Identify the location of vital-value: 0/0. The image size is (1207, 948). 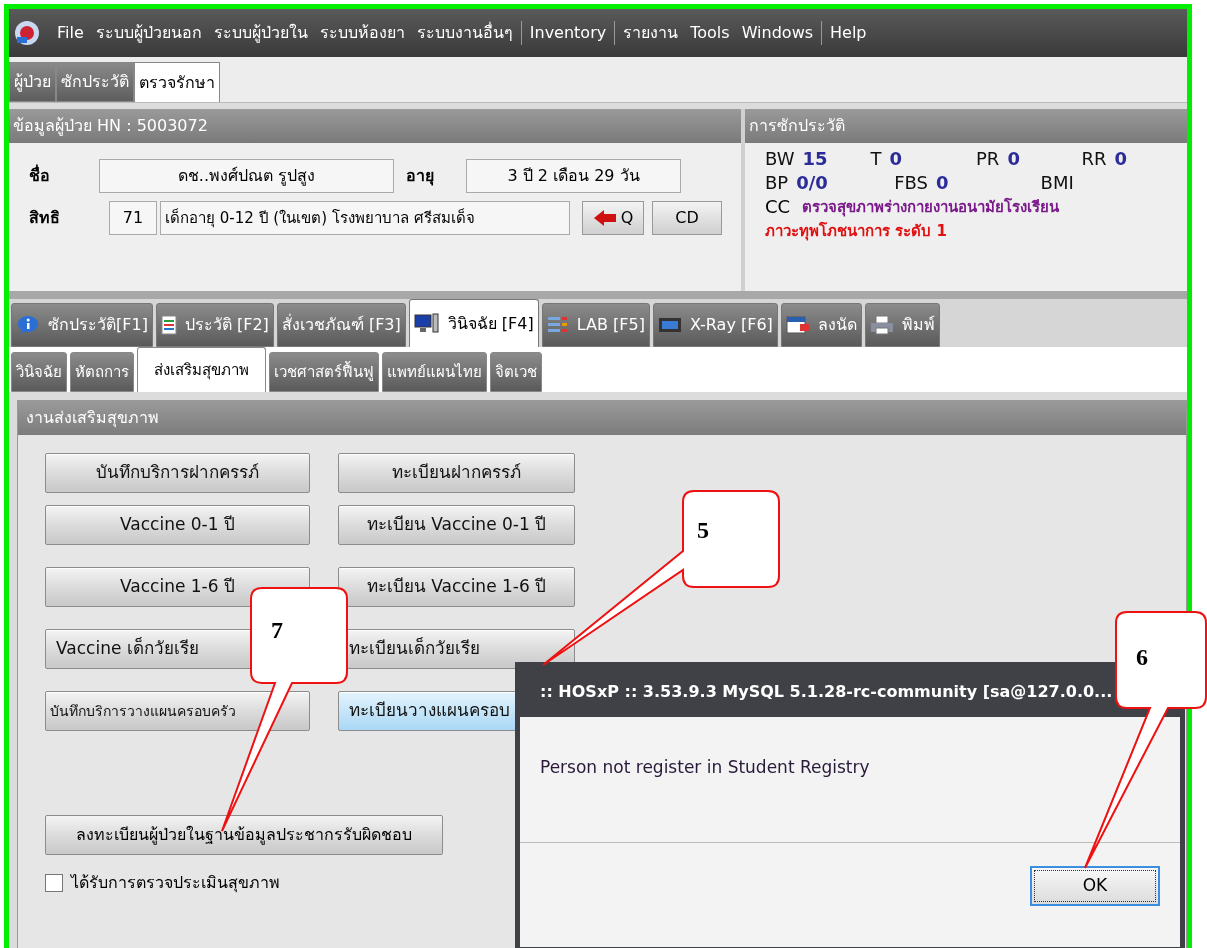
(812, 183).